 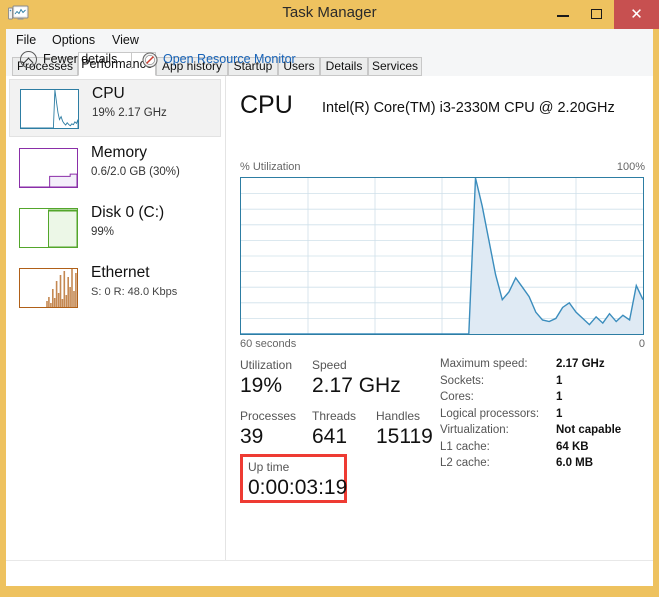 I want to click on spec-value-0: 2.17 GHz, so click(x=580, y=364).